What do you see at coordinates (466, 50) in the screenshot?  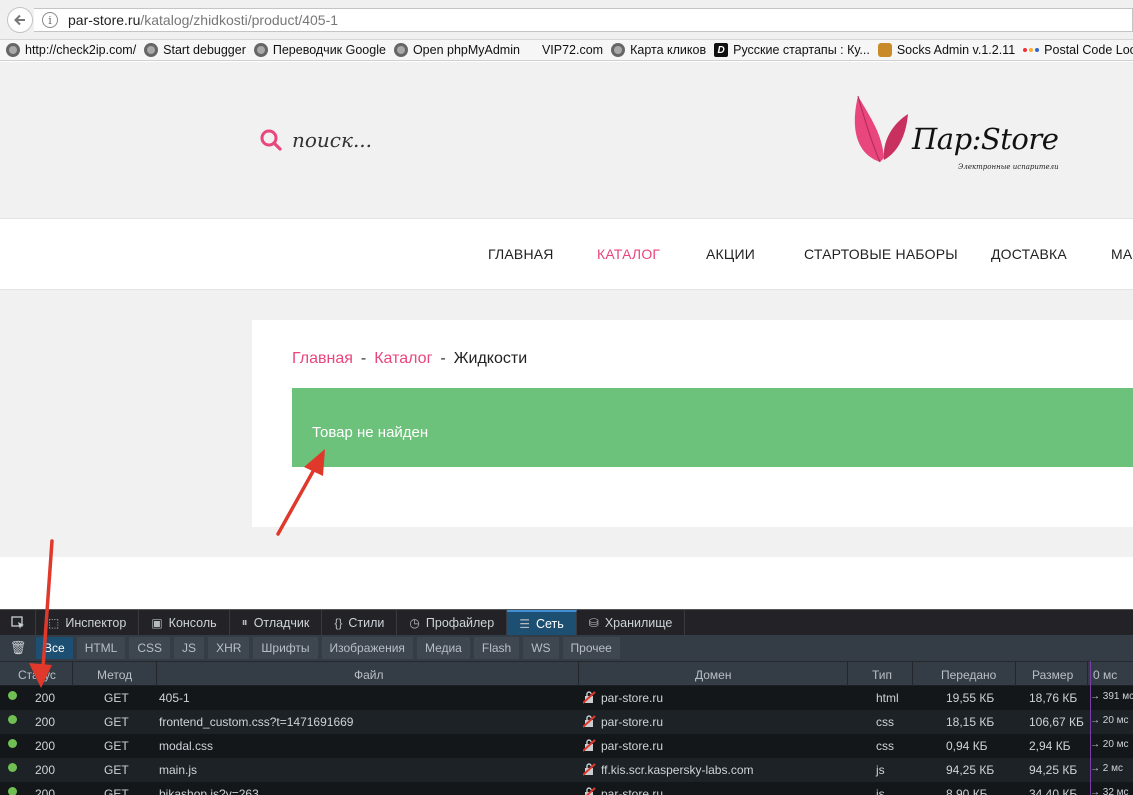 I see `bookmark-label: Open phpMyAdmin` at bounding box center [466, 50].